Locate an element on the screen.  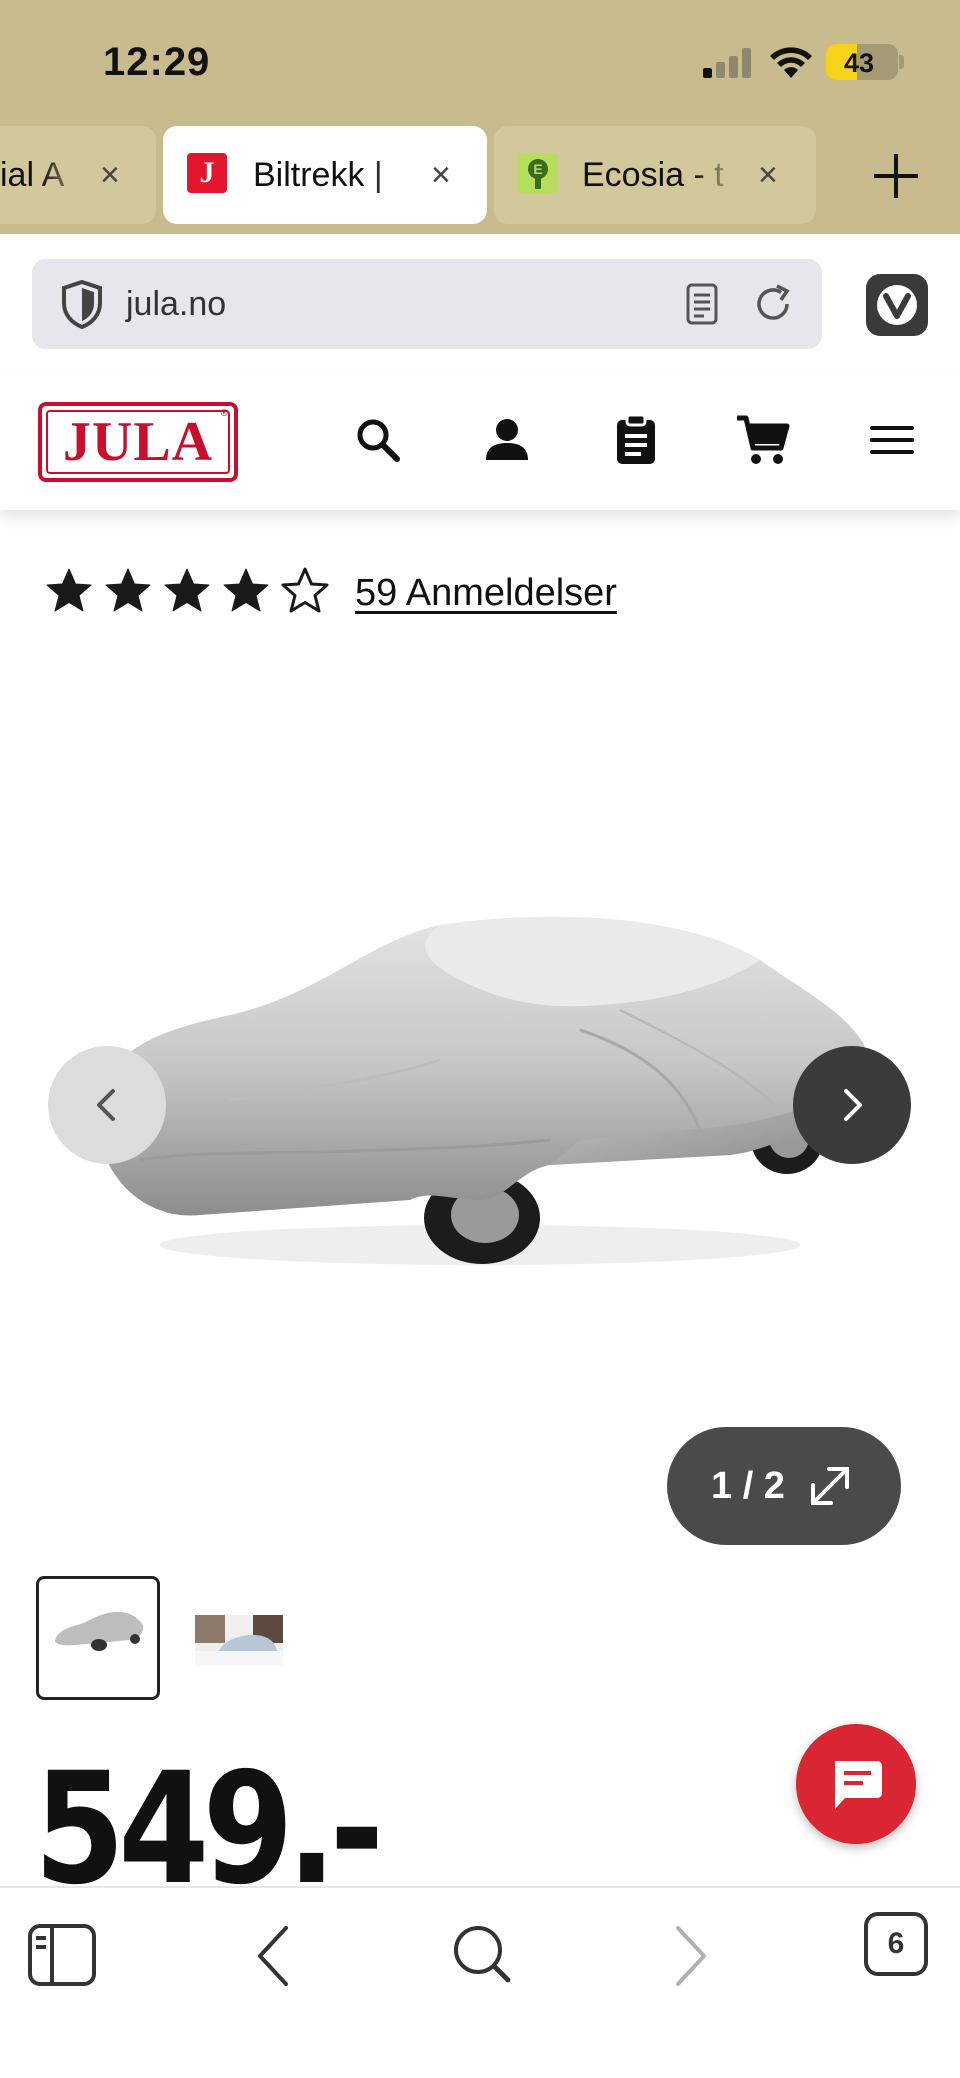
url-text: jula.no is located at coordinates (176, 304).